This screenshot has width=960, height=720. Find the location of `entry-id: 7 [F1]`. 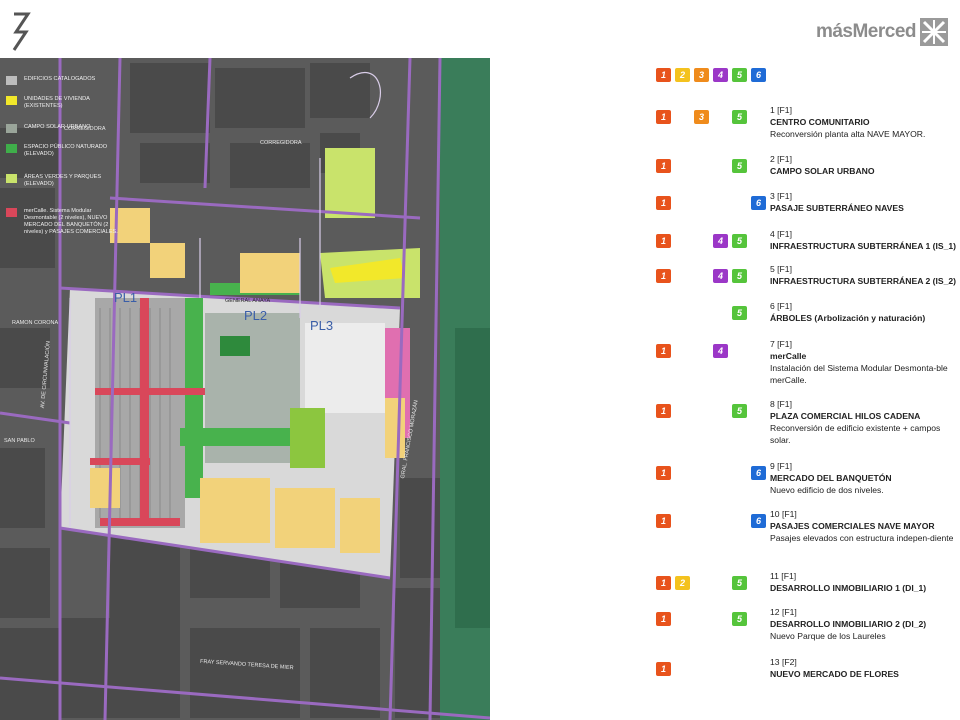

entry-id: 7 [F1] is located at coordinates (781, 344).